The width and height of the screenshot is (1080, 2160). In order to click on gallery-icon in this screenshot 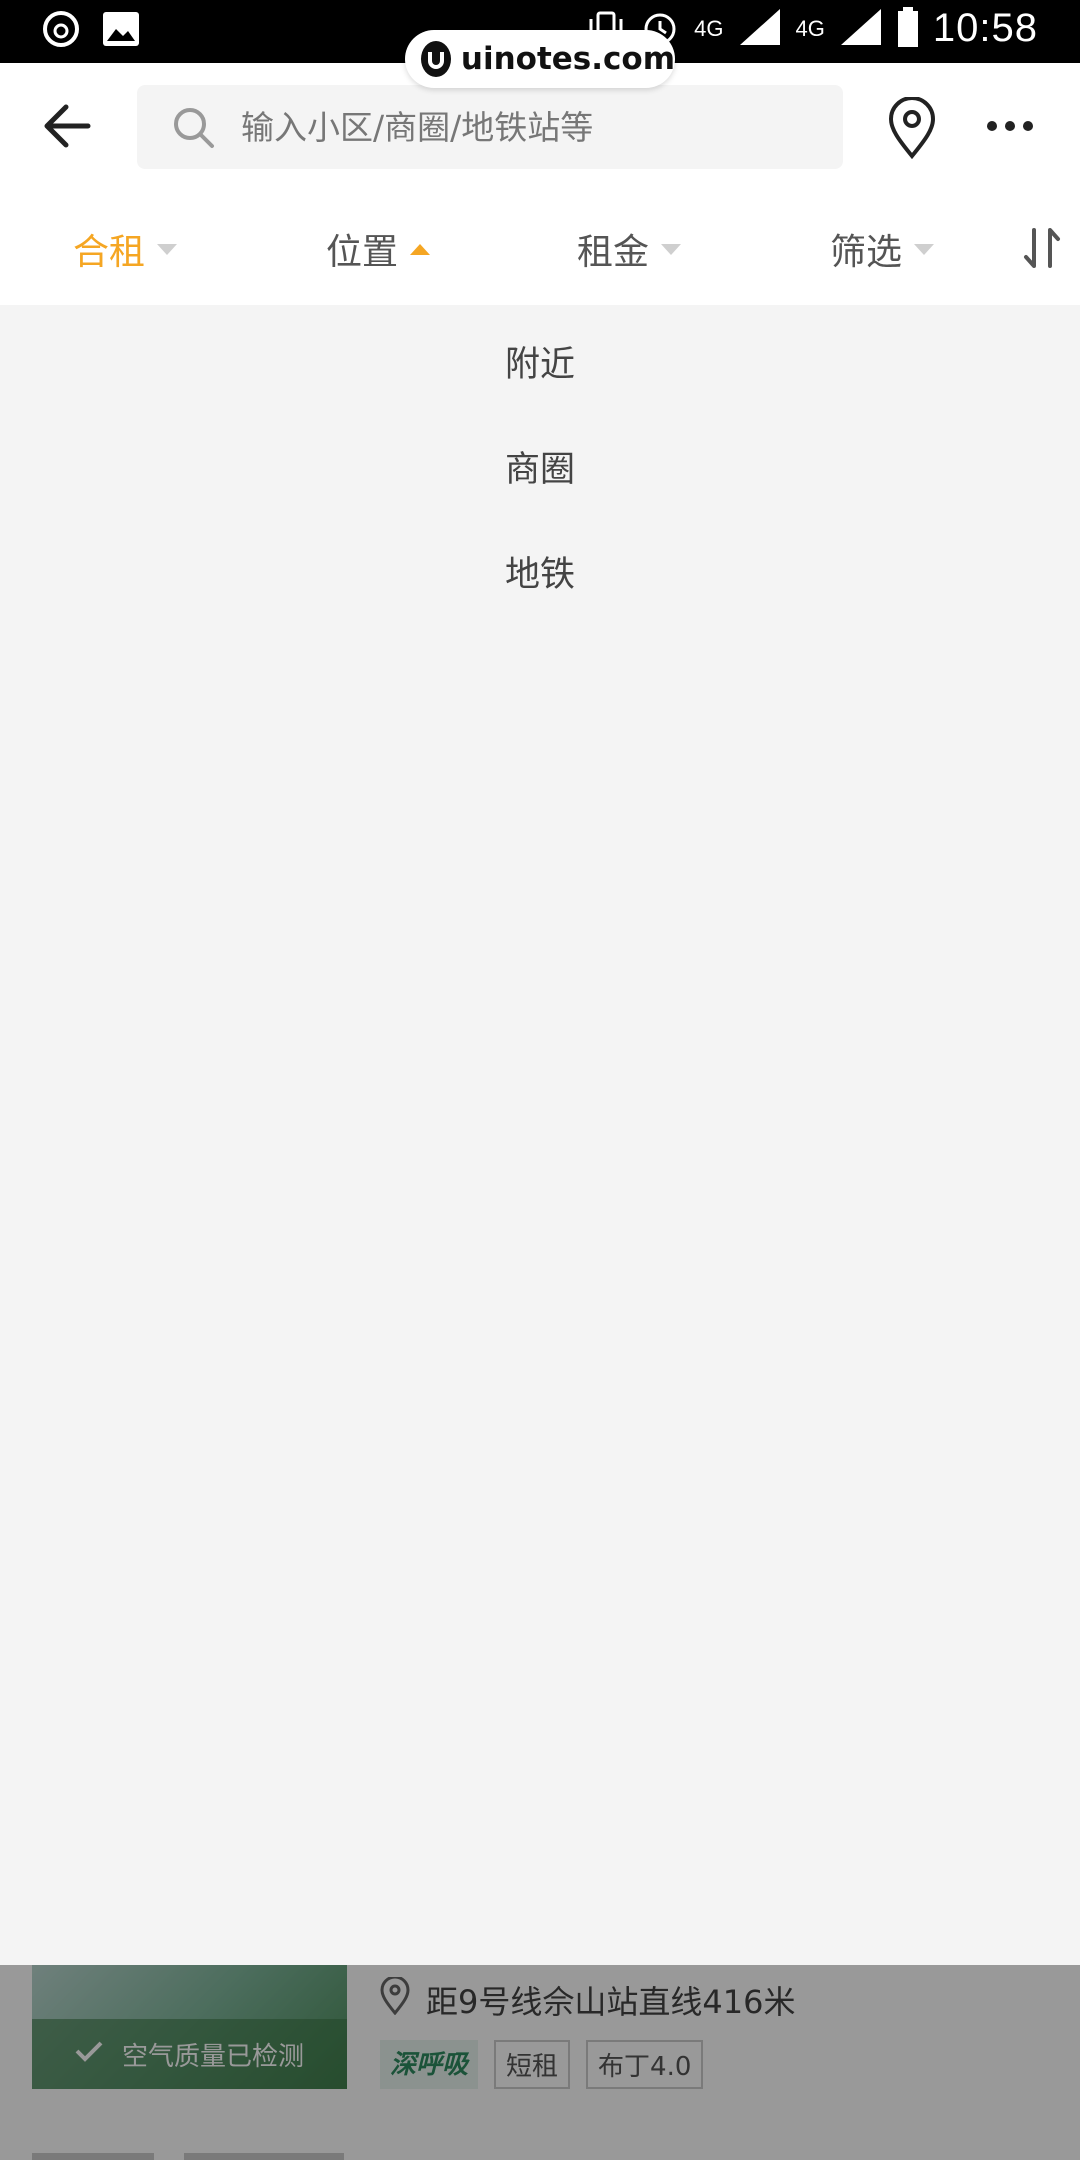, I will do `click(121, 31)`.